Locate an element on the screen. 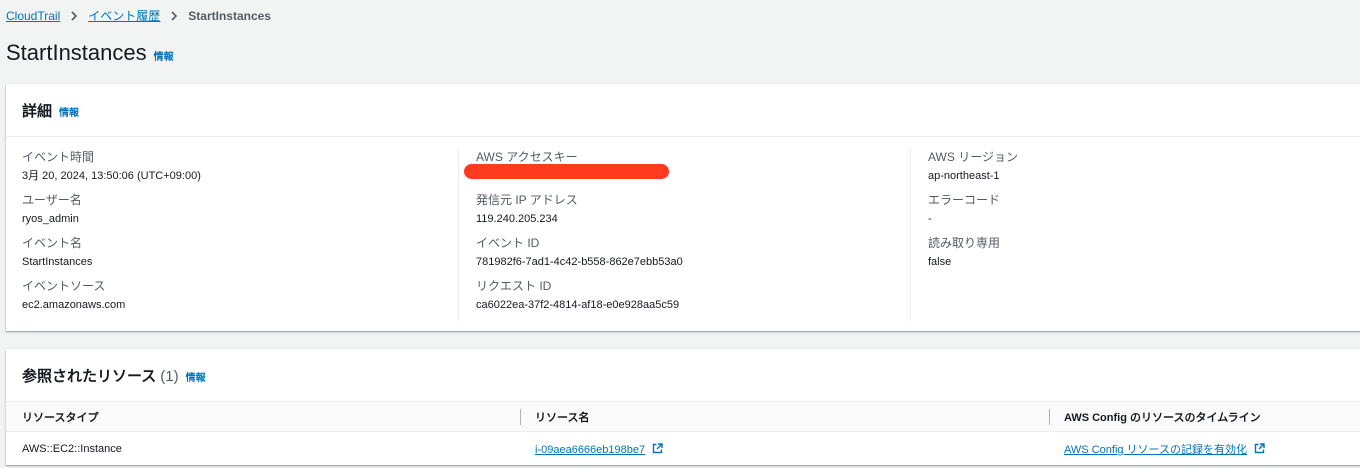 Image resolution: width=1360 pixels, height=468 pixels. details-title-row: 詳細 情報 is located at coordinates (50, 110).